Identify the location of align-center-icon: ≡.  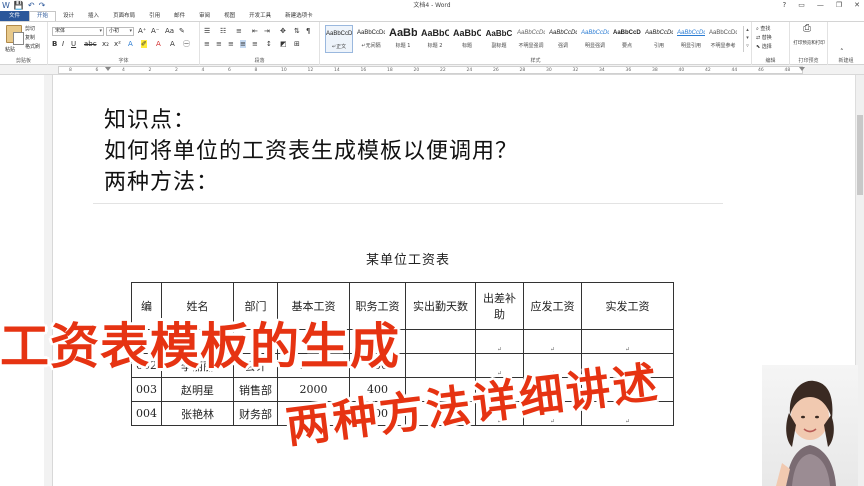
(219, 44).